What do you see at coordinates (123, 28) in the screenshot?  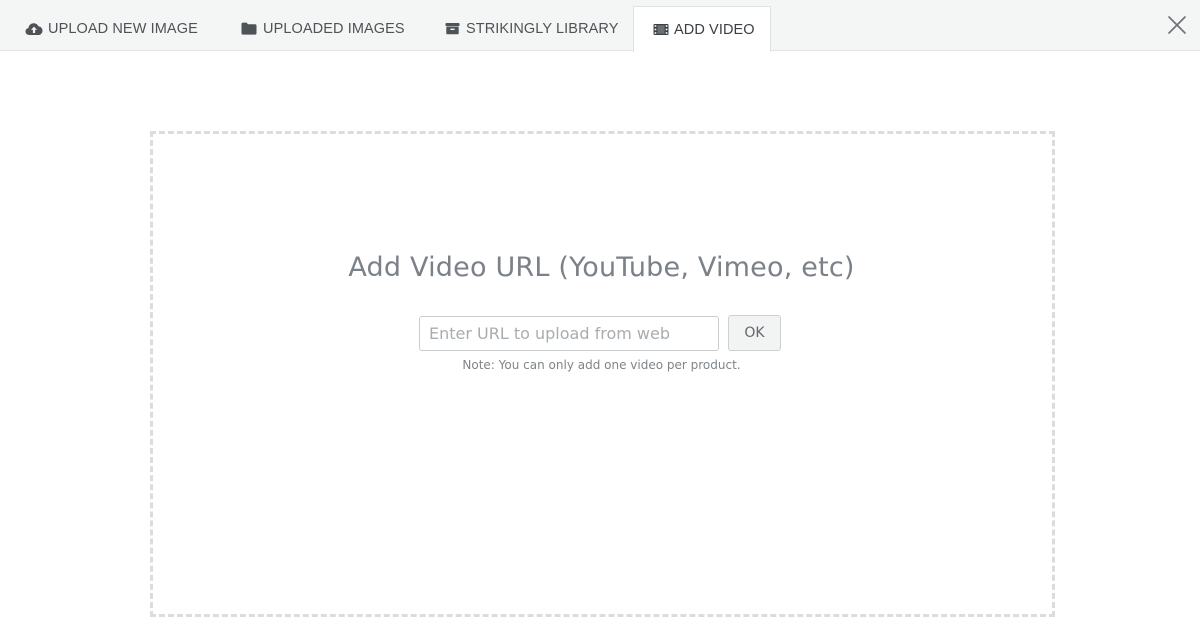 I see `tab-label: UPLOAD NEW IMAGE` at bounding box center [123, 28].